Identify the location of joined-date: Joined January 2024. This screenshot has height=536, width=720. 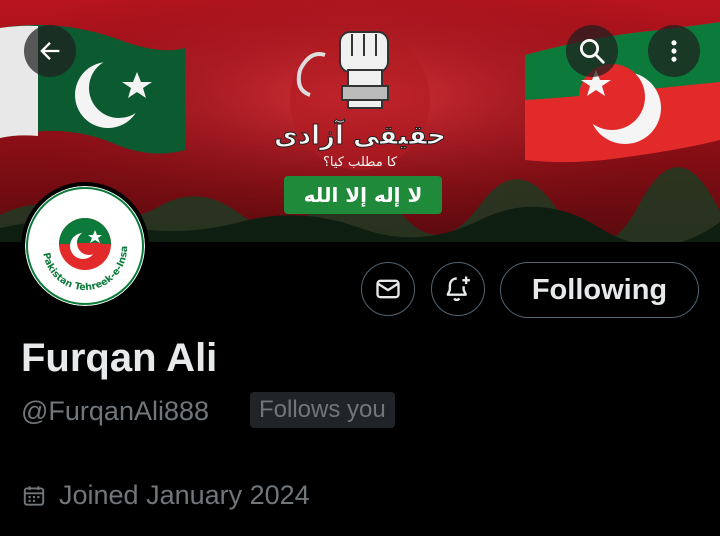
(165, 495).